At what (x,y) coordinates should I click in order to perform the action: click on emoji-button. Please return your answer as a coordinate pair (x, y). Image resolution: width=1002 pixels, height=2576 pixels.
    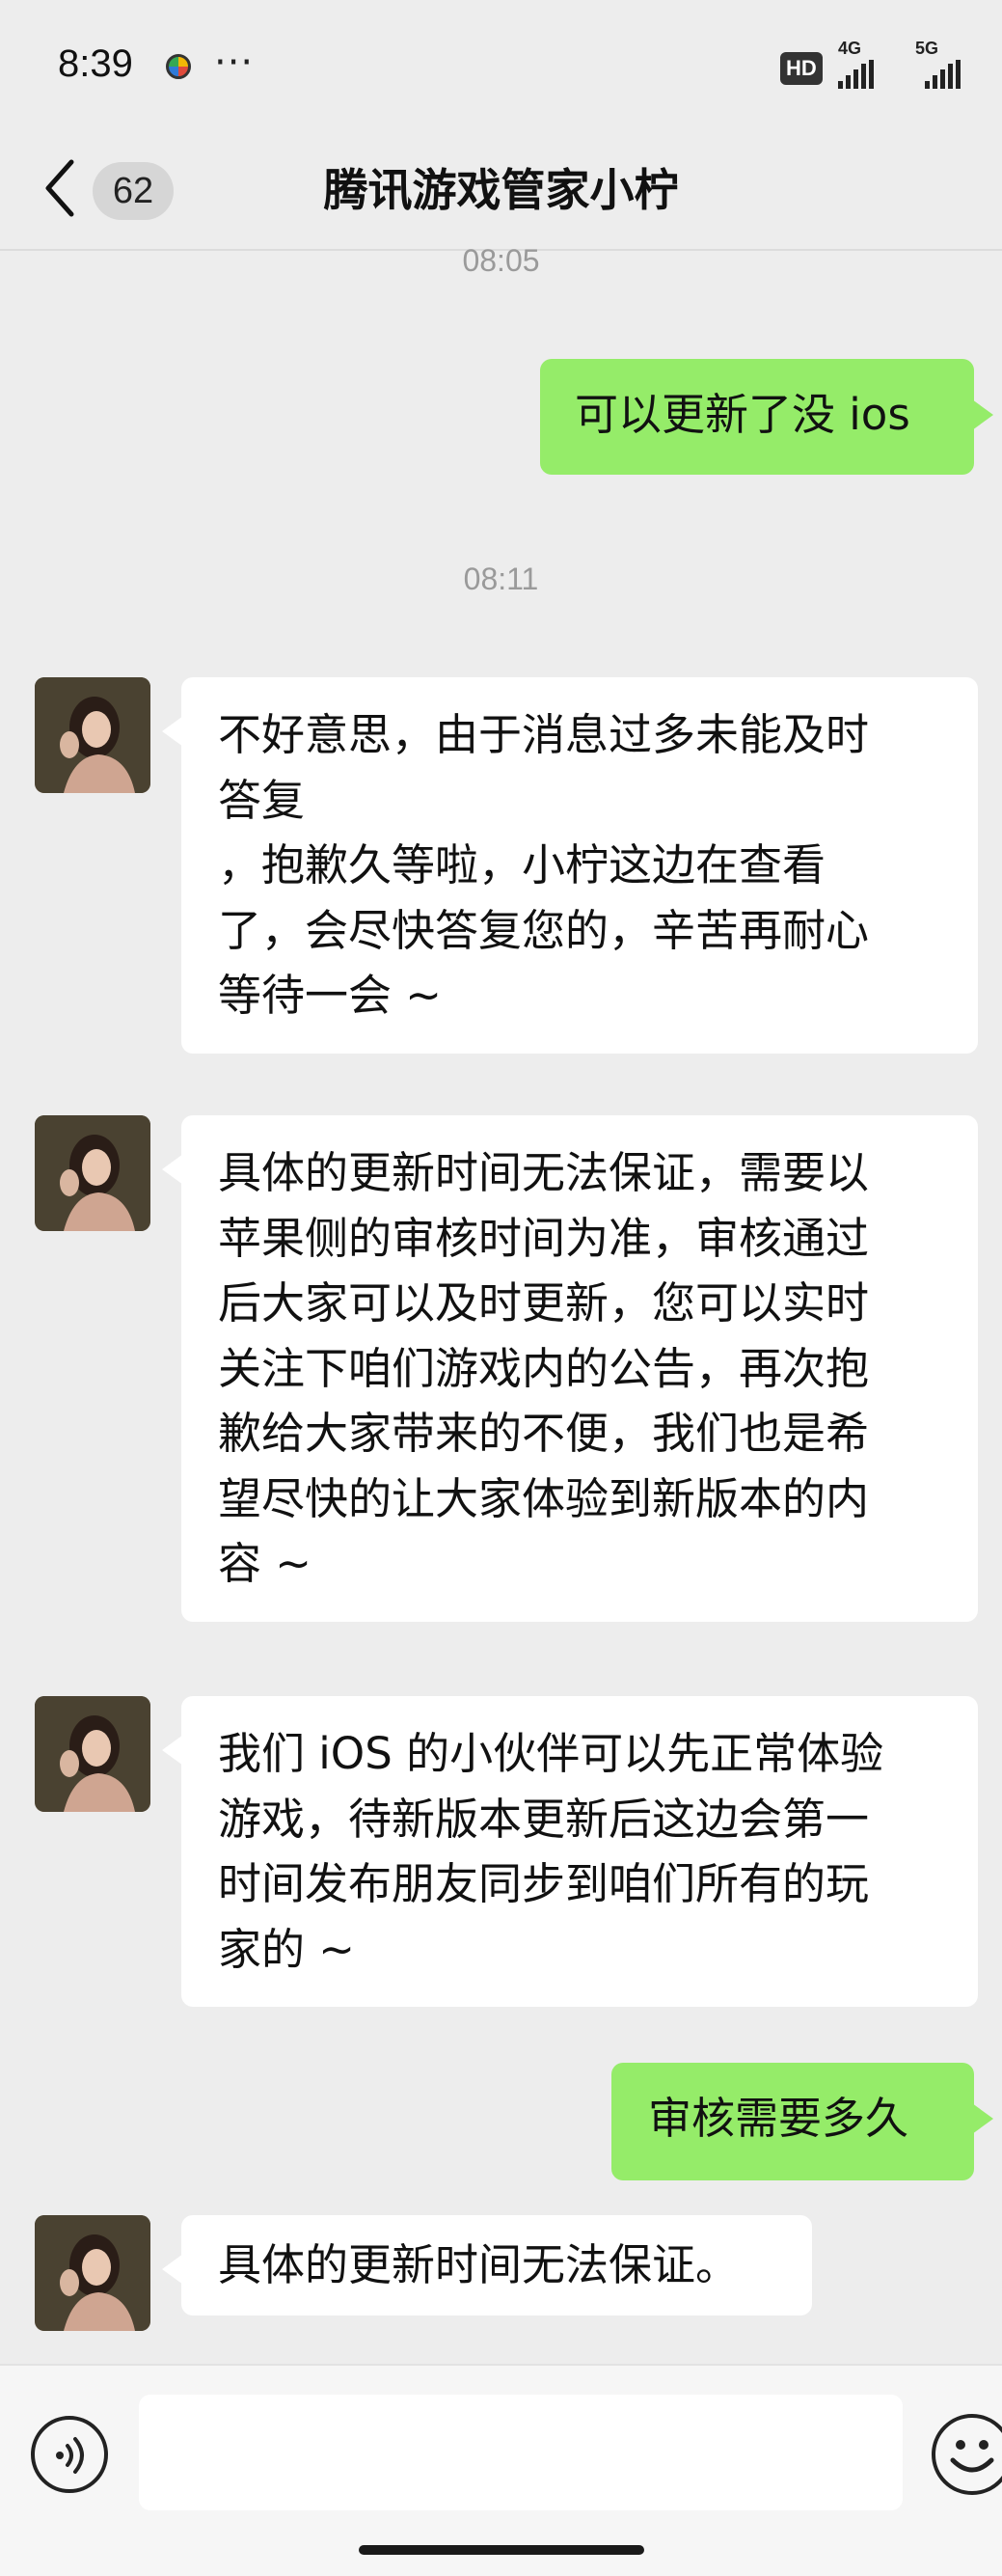
    Looking at the image, I should click on (967, 2454).